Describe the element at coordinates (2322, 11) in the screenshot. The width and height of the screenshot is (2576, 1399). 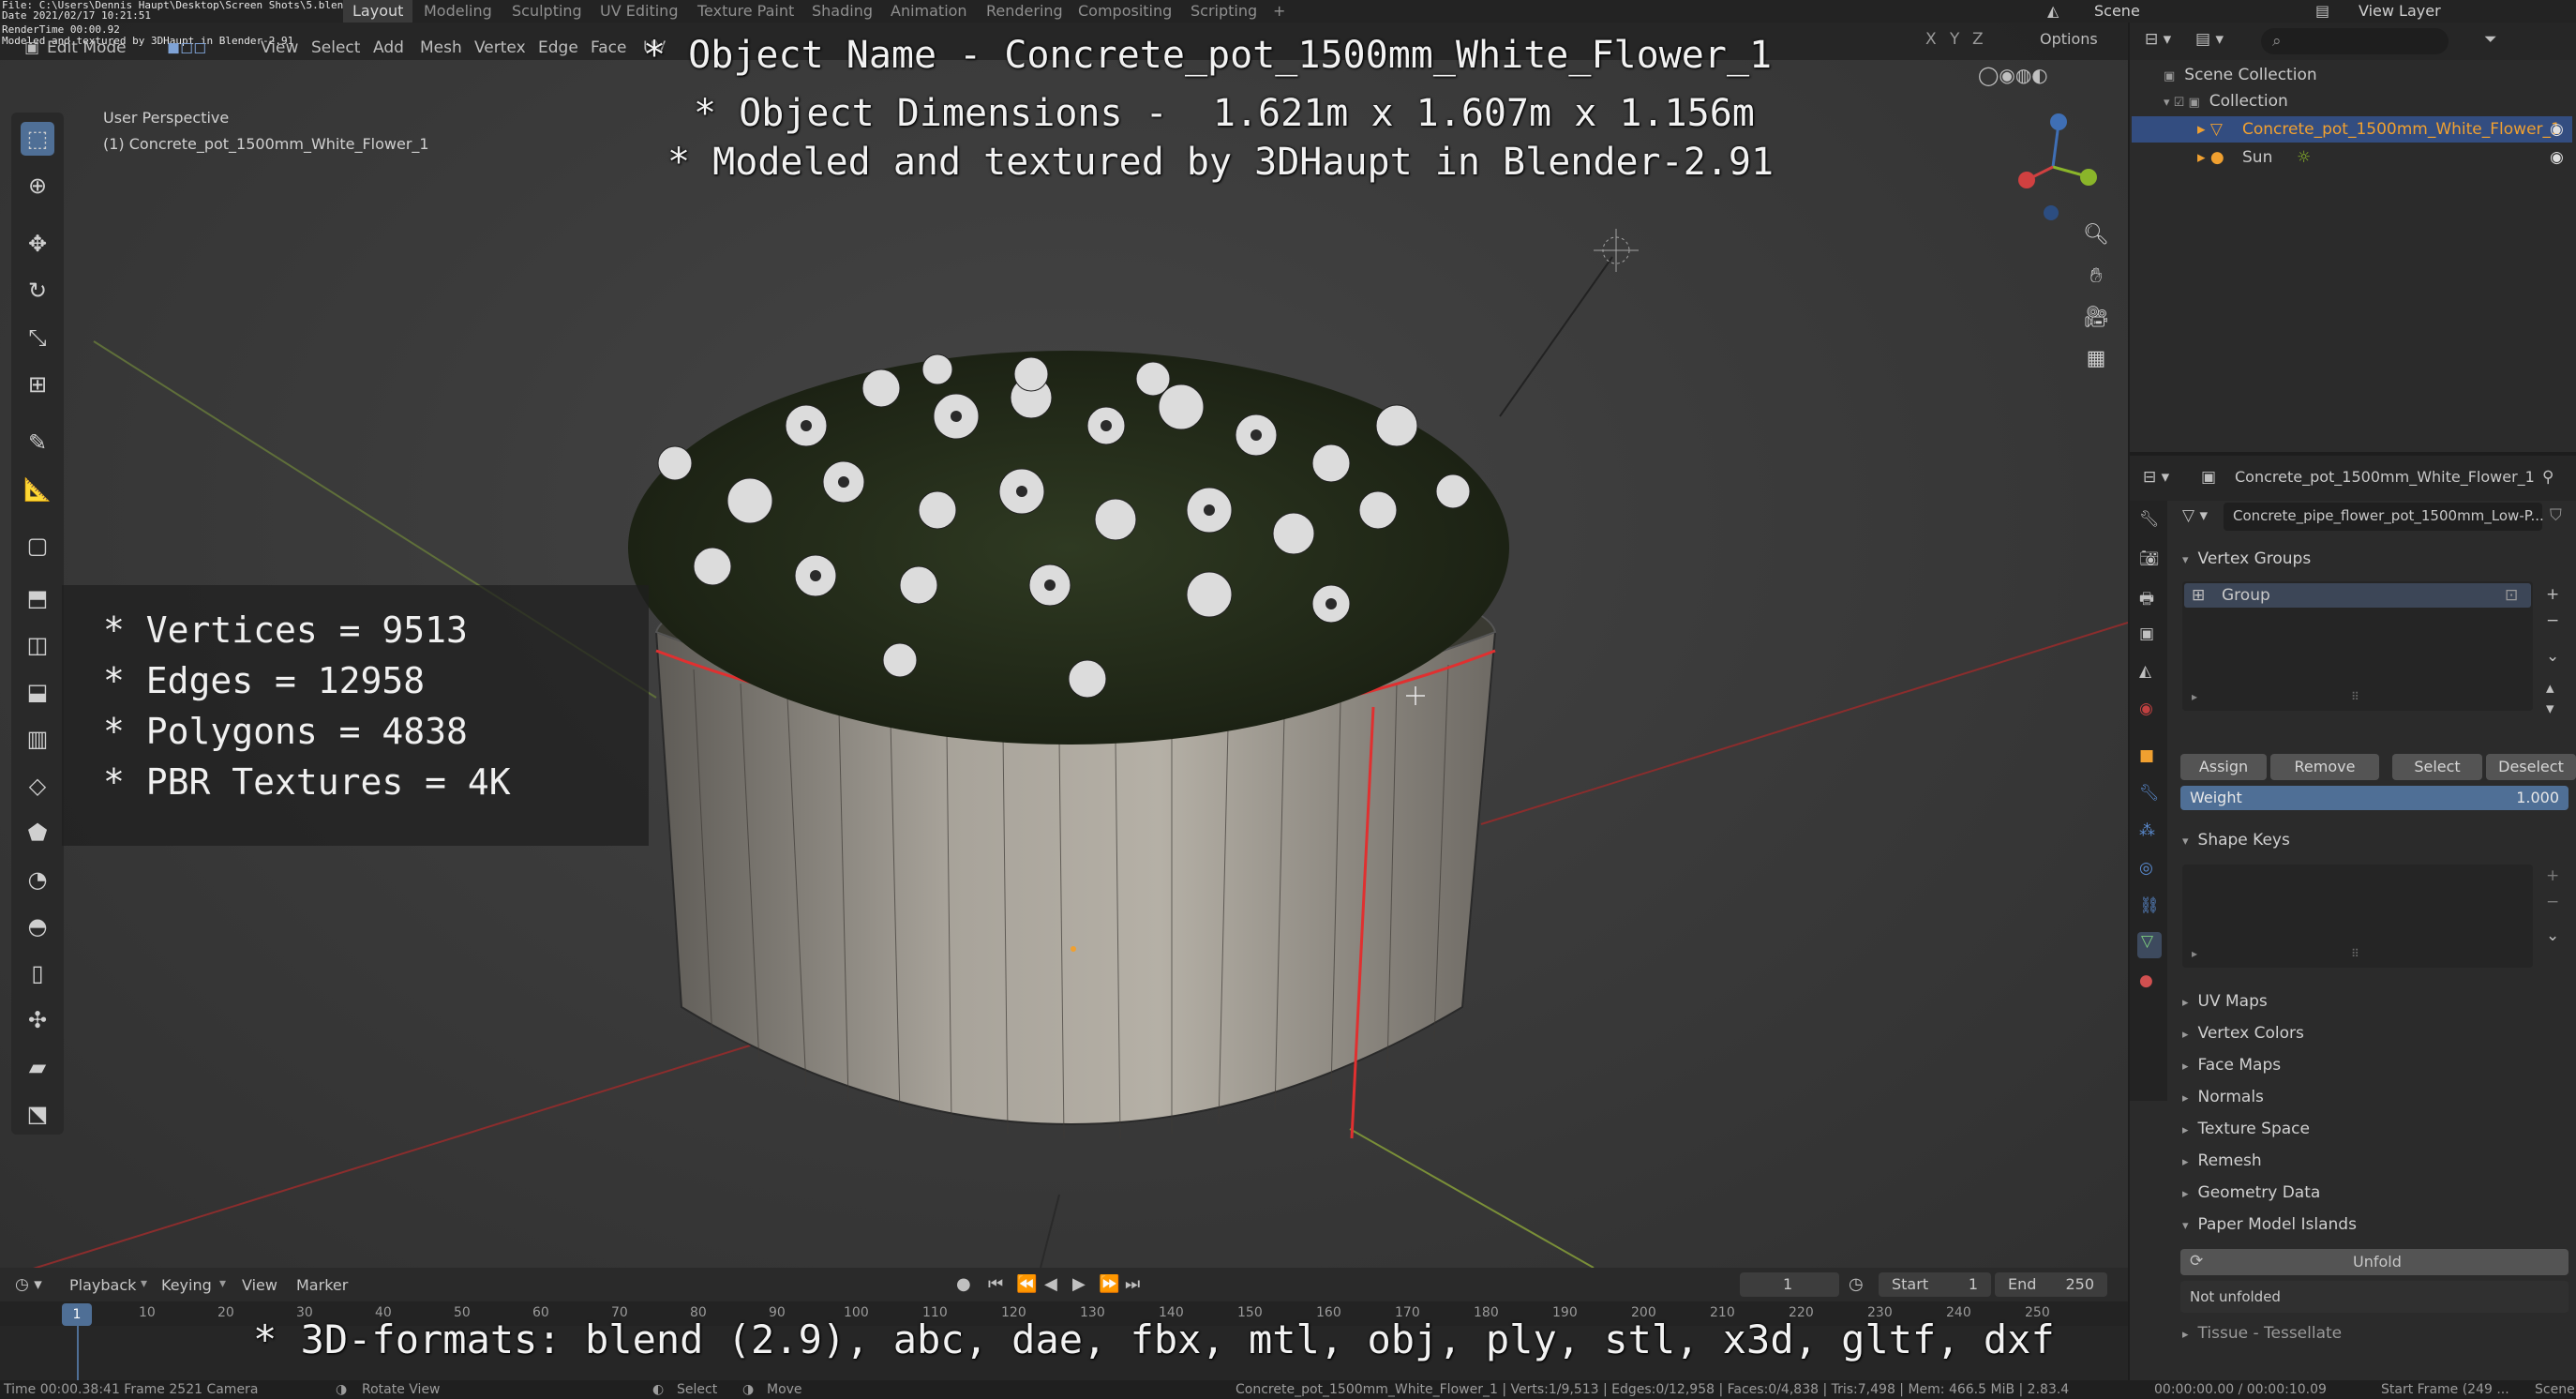
I see `view-layer-icon: ▤` at that location.